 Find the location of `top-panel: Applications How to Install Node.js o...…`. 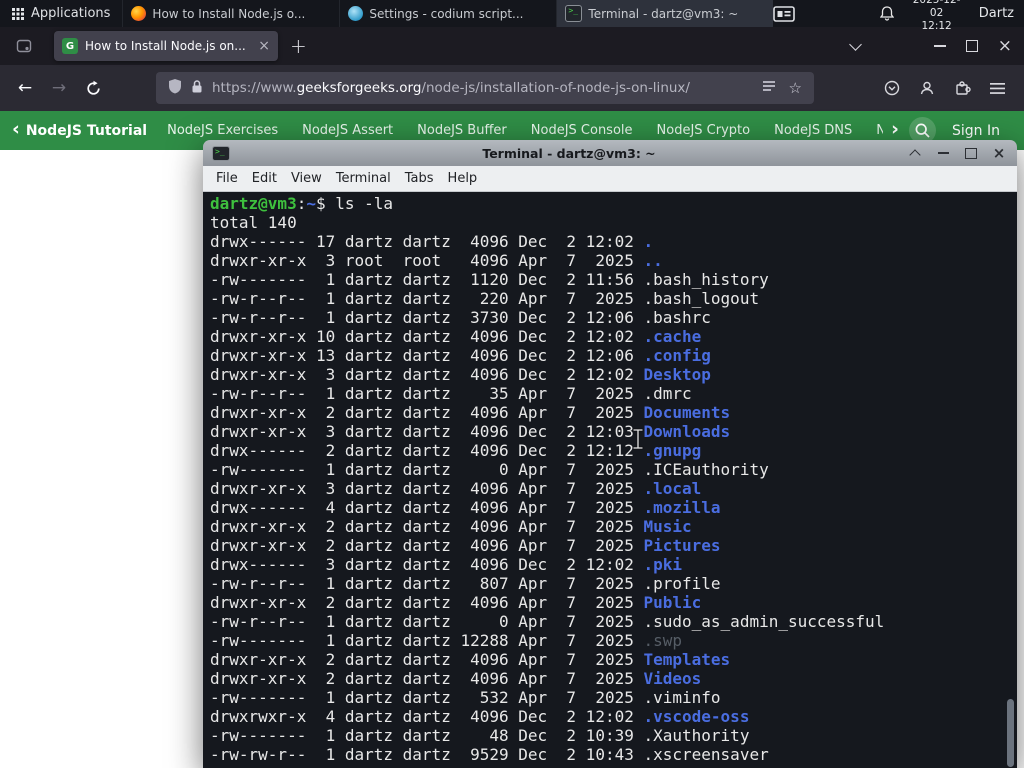

top-panel: Applications How to Install Node.js o...… is located at coordinates (512, 16).